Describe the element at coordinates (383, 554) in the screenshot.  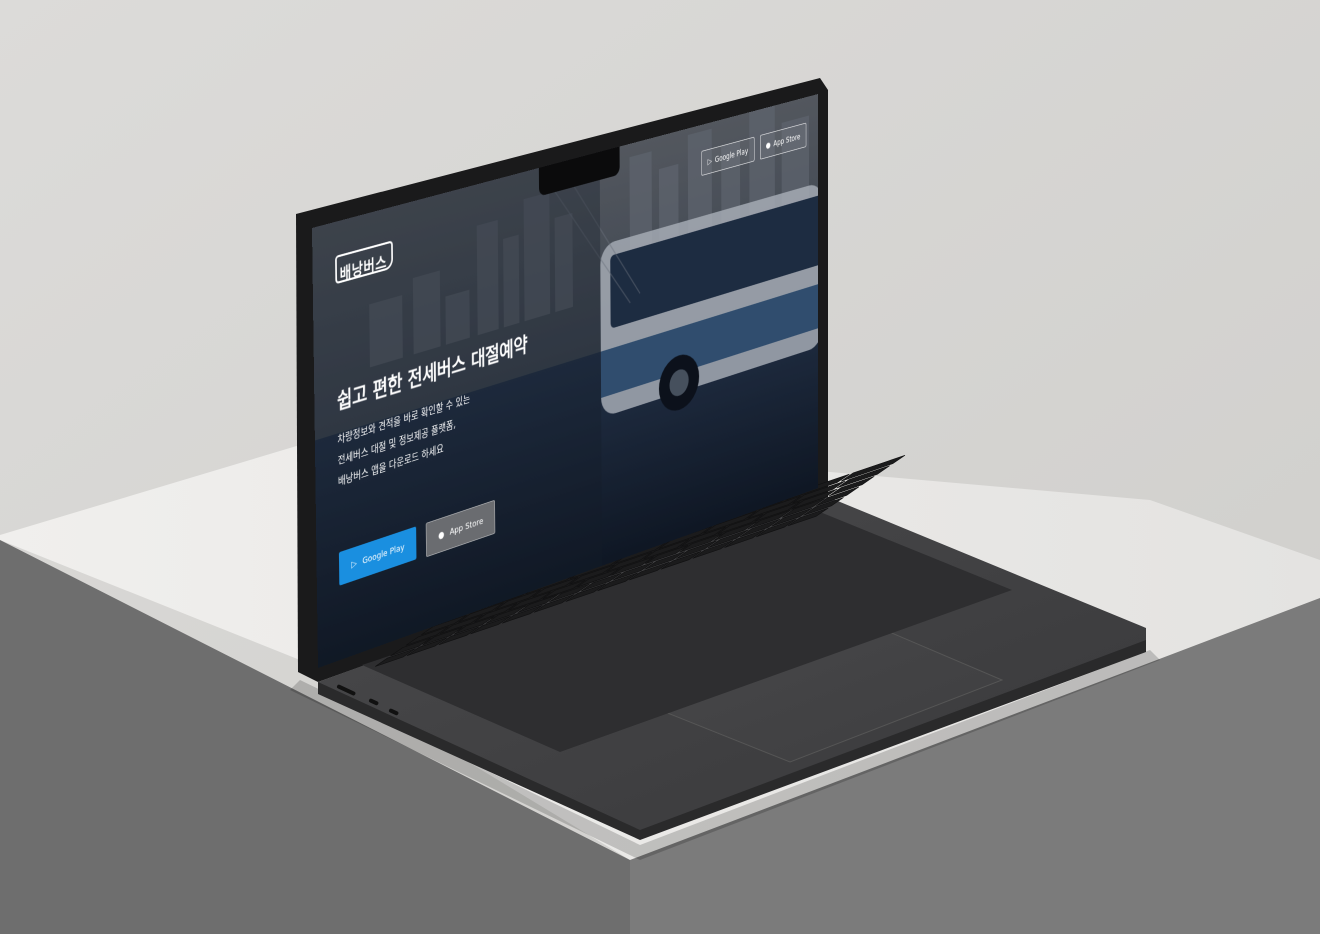
I see `google-play-label: Google Play` at that location.